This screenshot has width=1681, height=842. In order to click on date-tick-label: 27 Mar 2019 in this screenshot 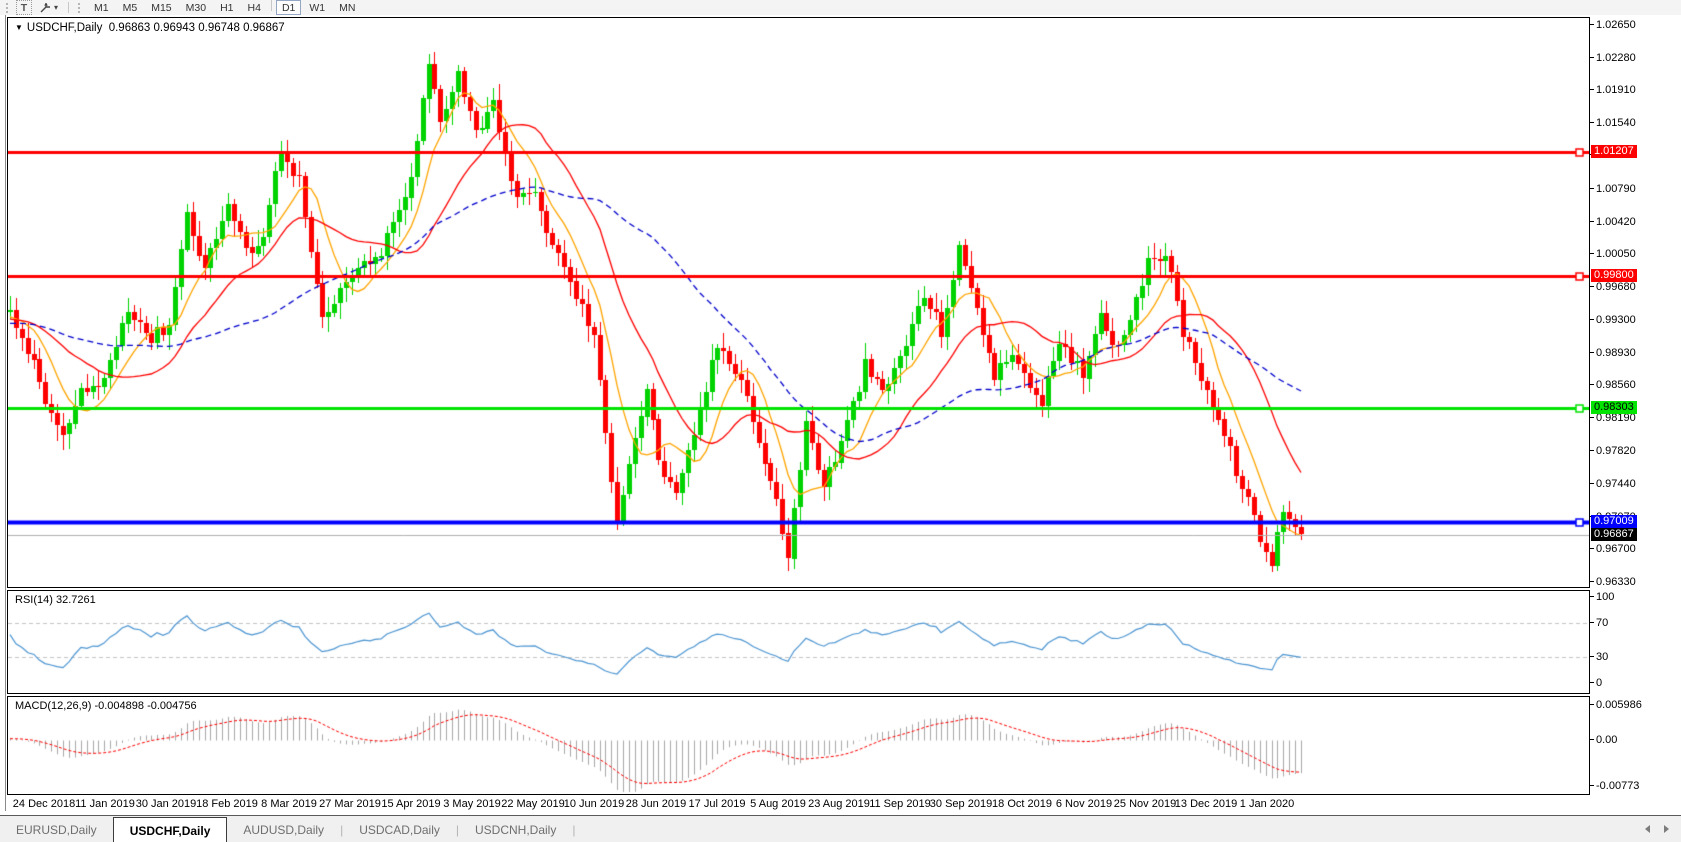, I will do `click(350, 804)`.